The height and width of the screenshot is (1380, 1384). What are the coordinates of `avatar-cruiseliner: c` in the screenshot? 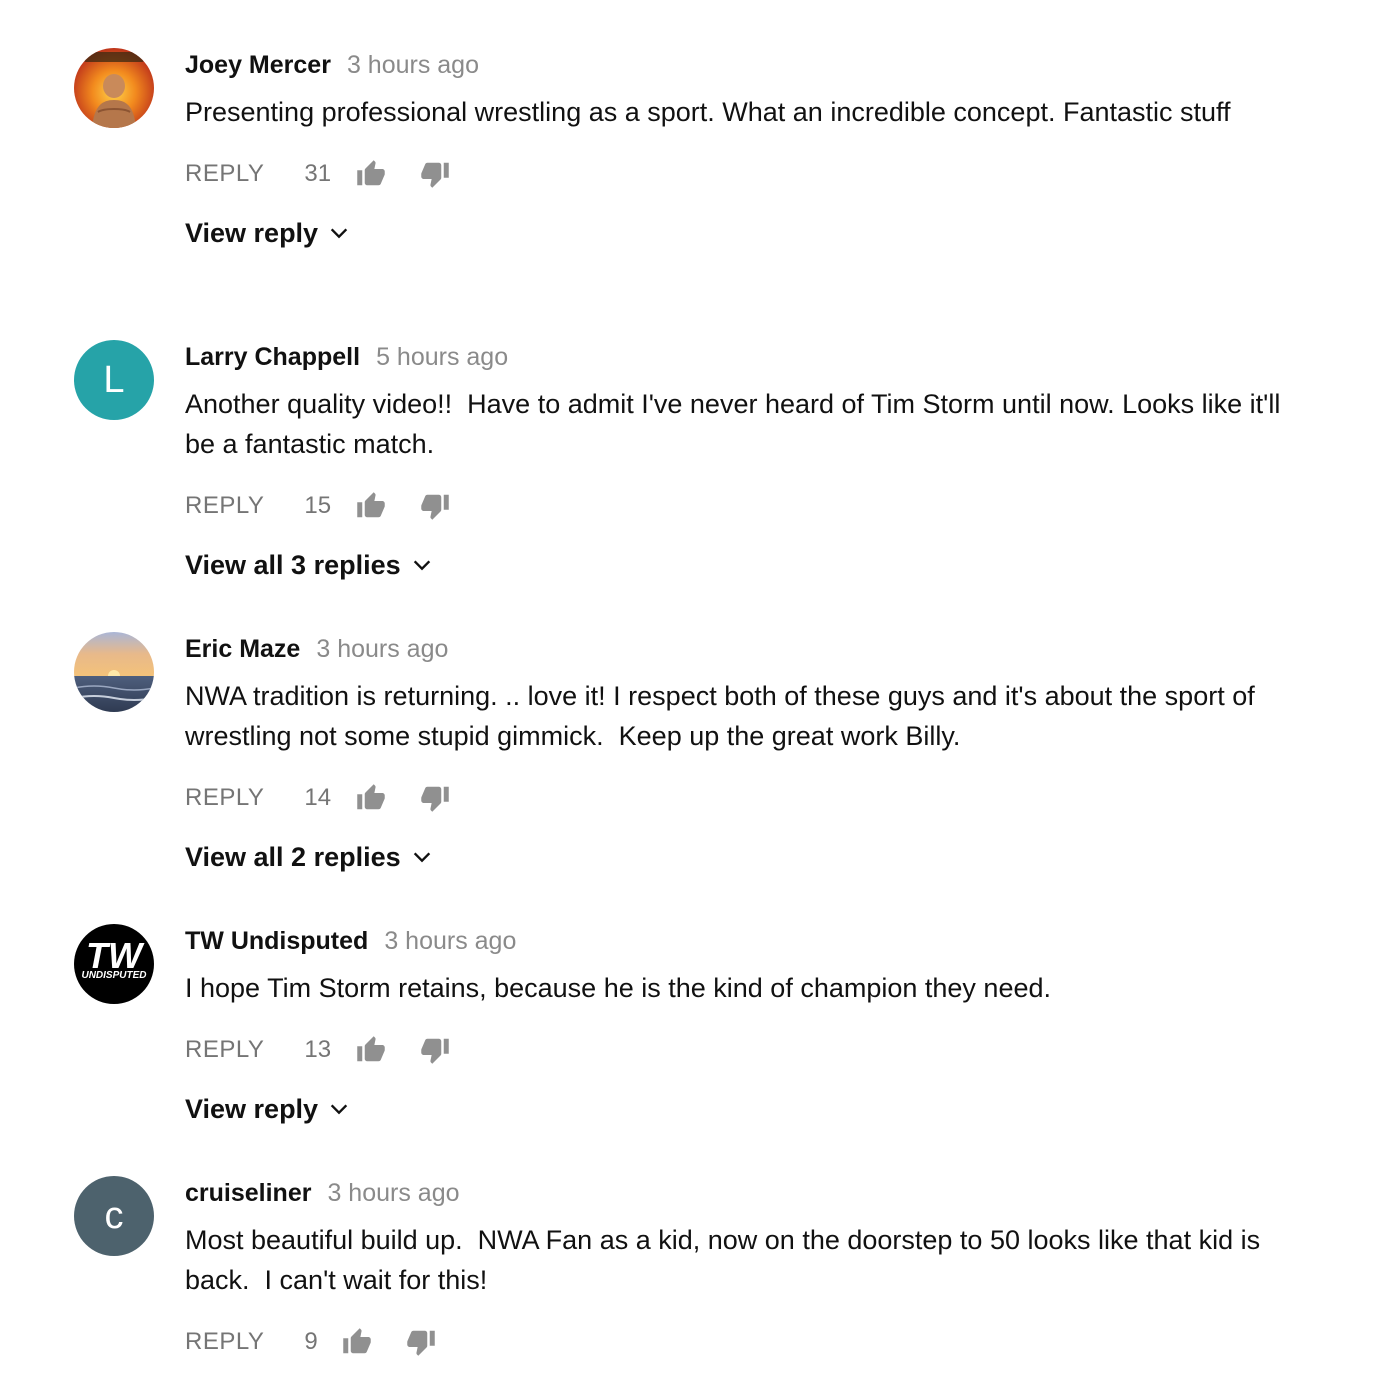 It's located at (114, 1216).